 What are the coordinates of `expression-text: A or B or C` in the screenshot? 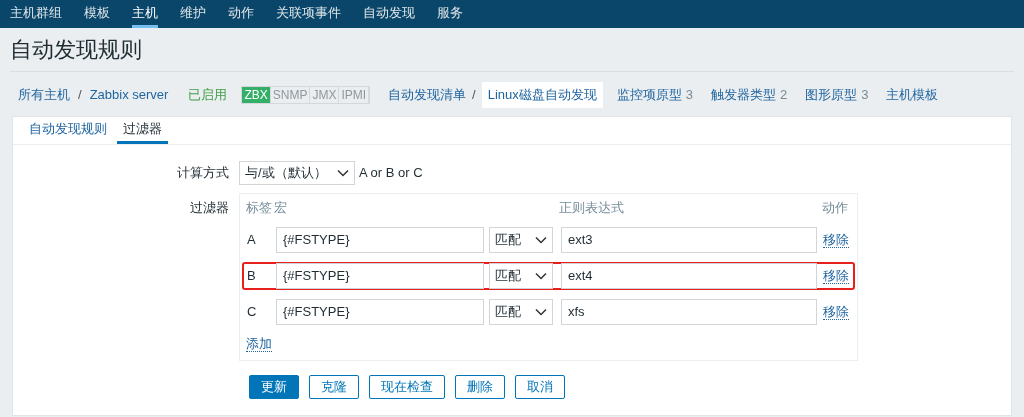 It's located at (391, 173).